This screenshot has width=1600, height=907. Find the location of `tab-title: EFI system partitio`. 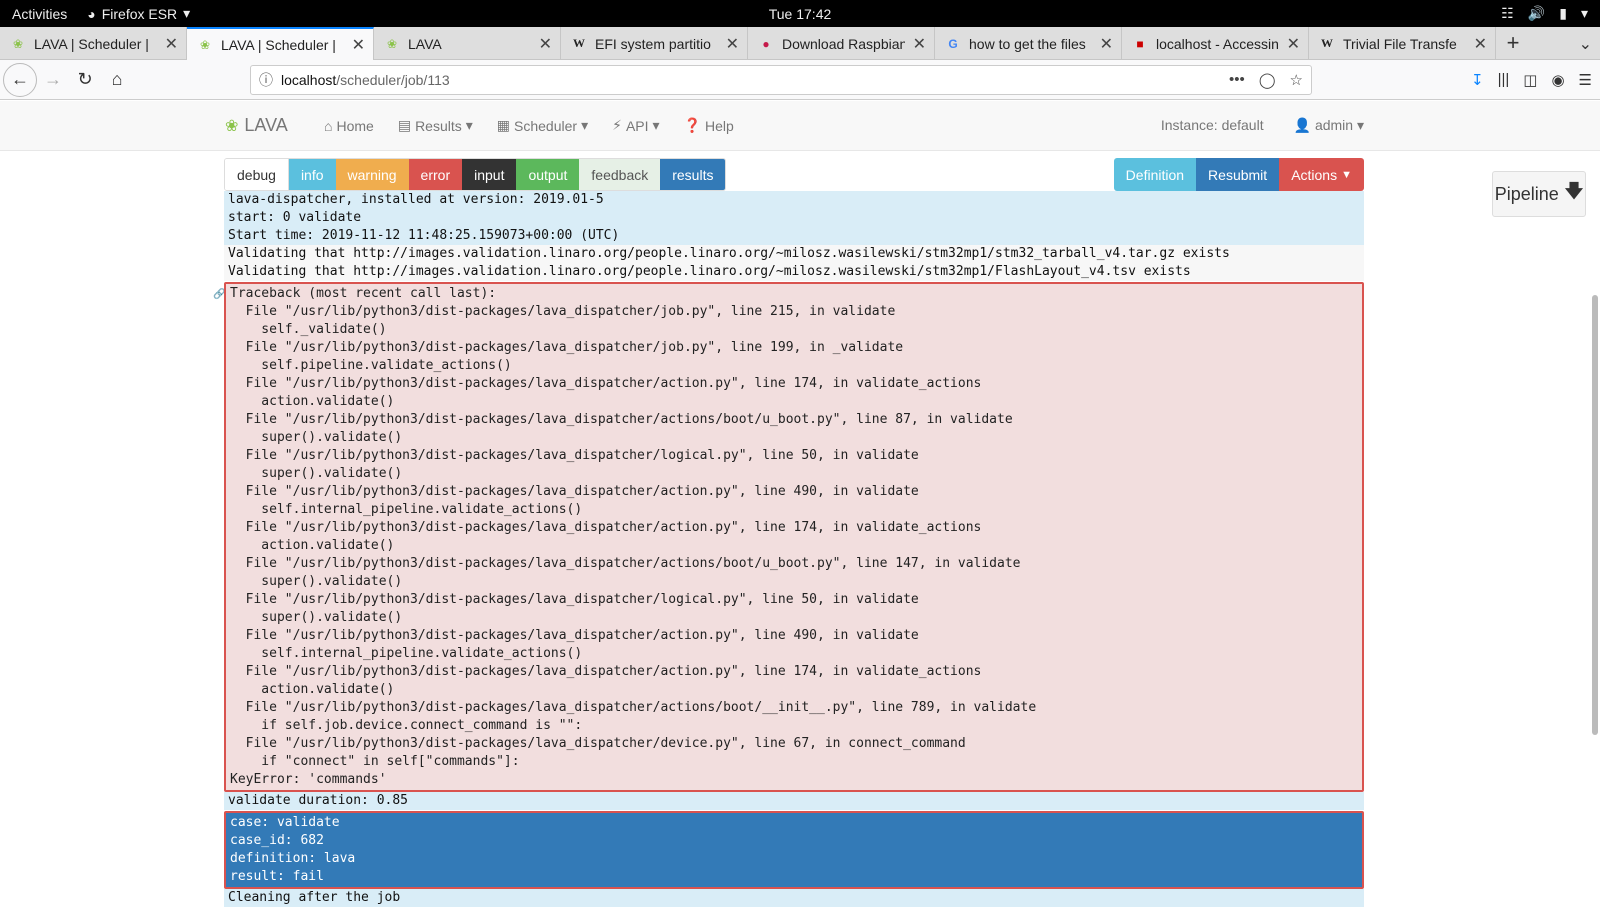

tab-title: EFI system partitio is located at coordinates (653, 43).